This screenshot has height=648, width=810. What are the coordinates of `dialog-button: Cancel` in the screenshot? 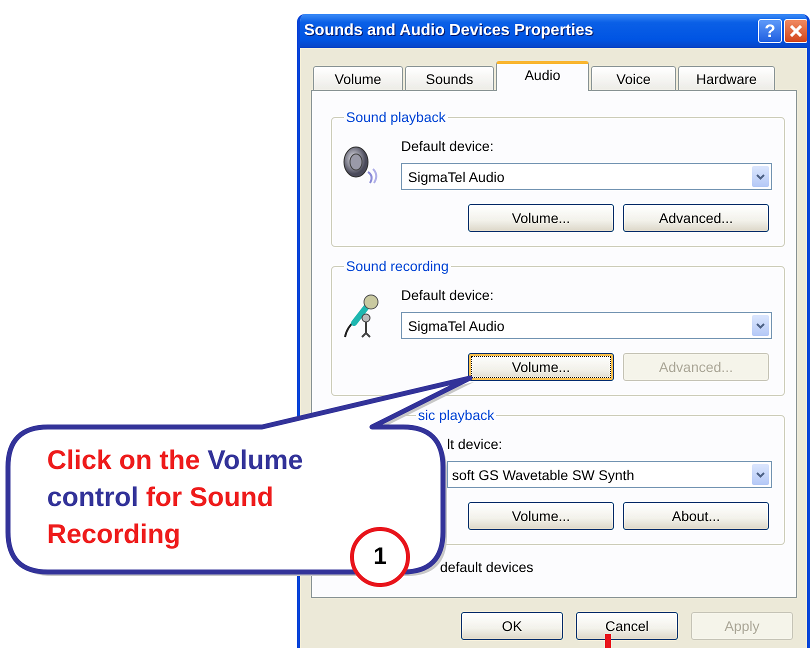 It's located at (627, 626).